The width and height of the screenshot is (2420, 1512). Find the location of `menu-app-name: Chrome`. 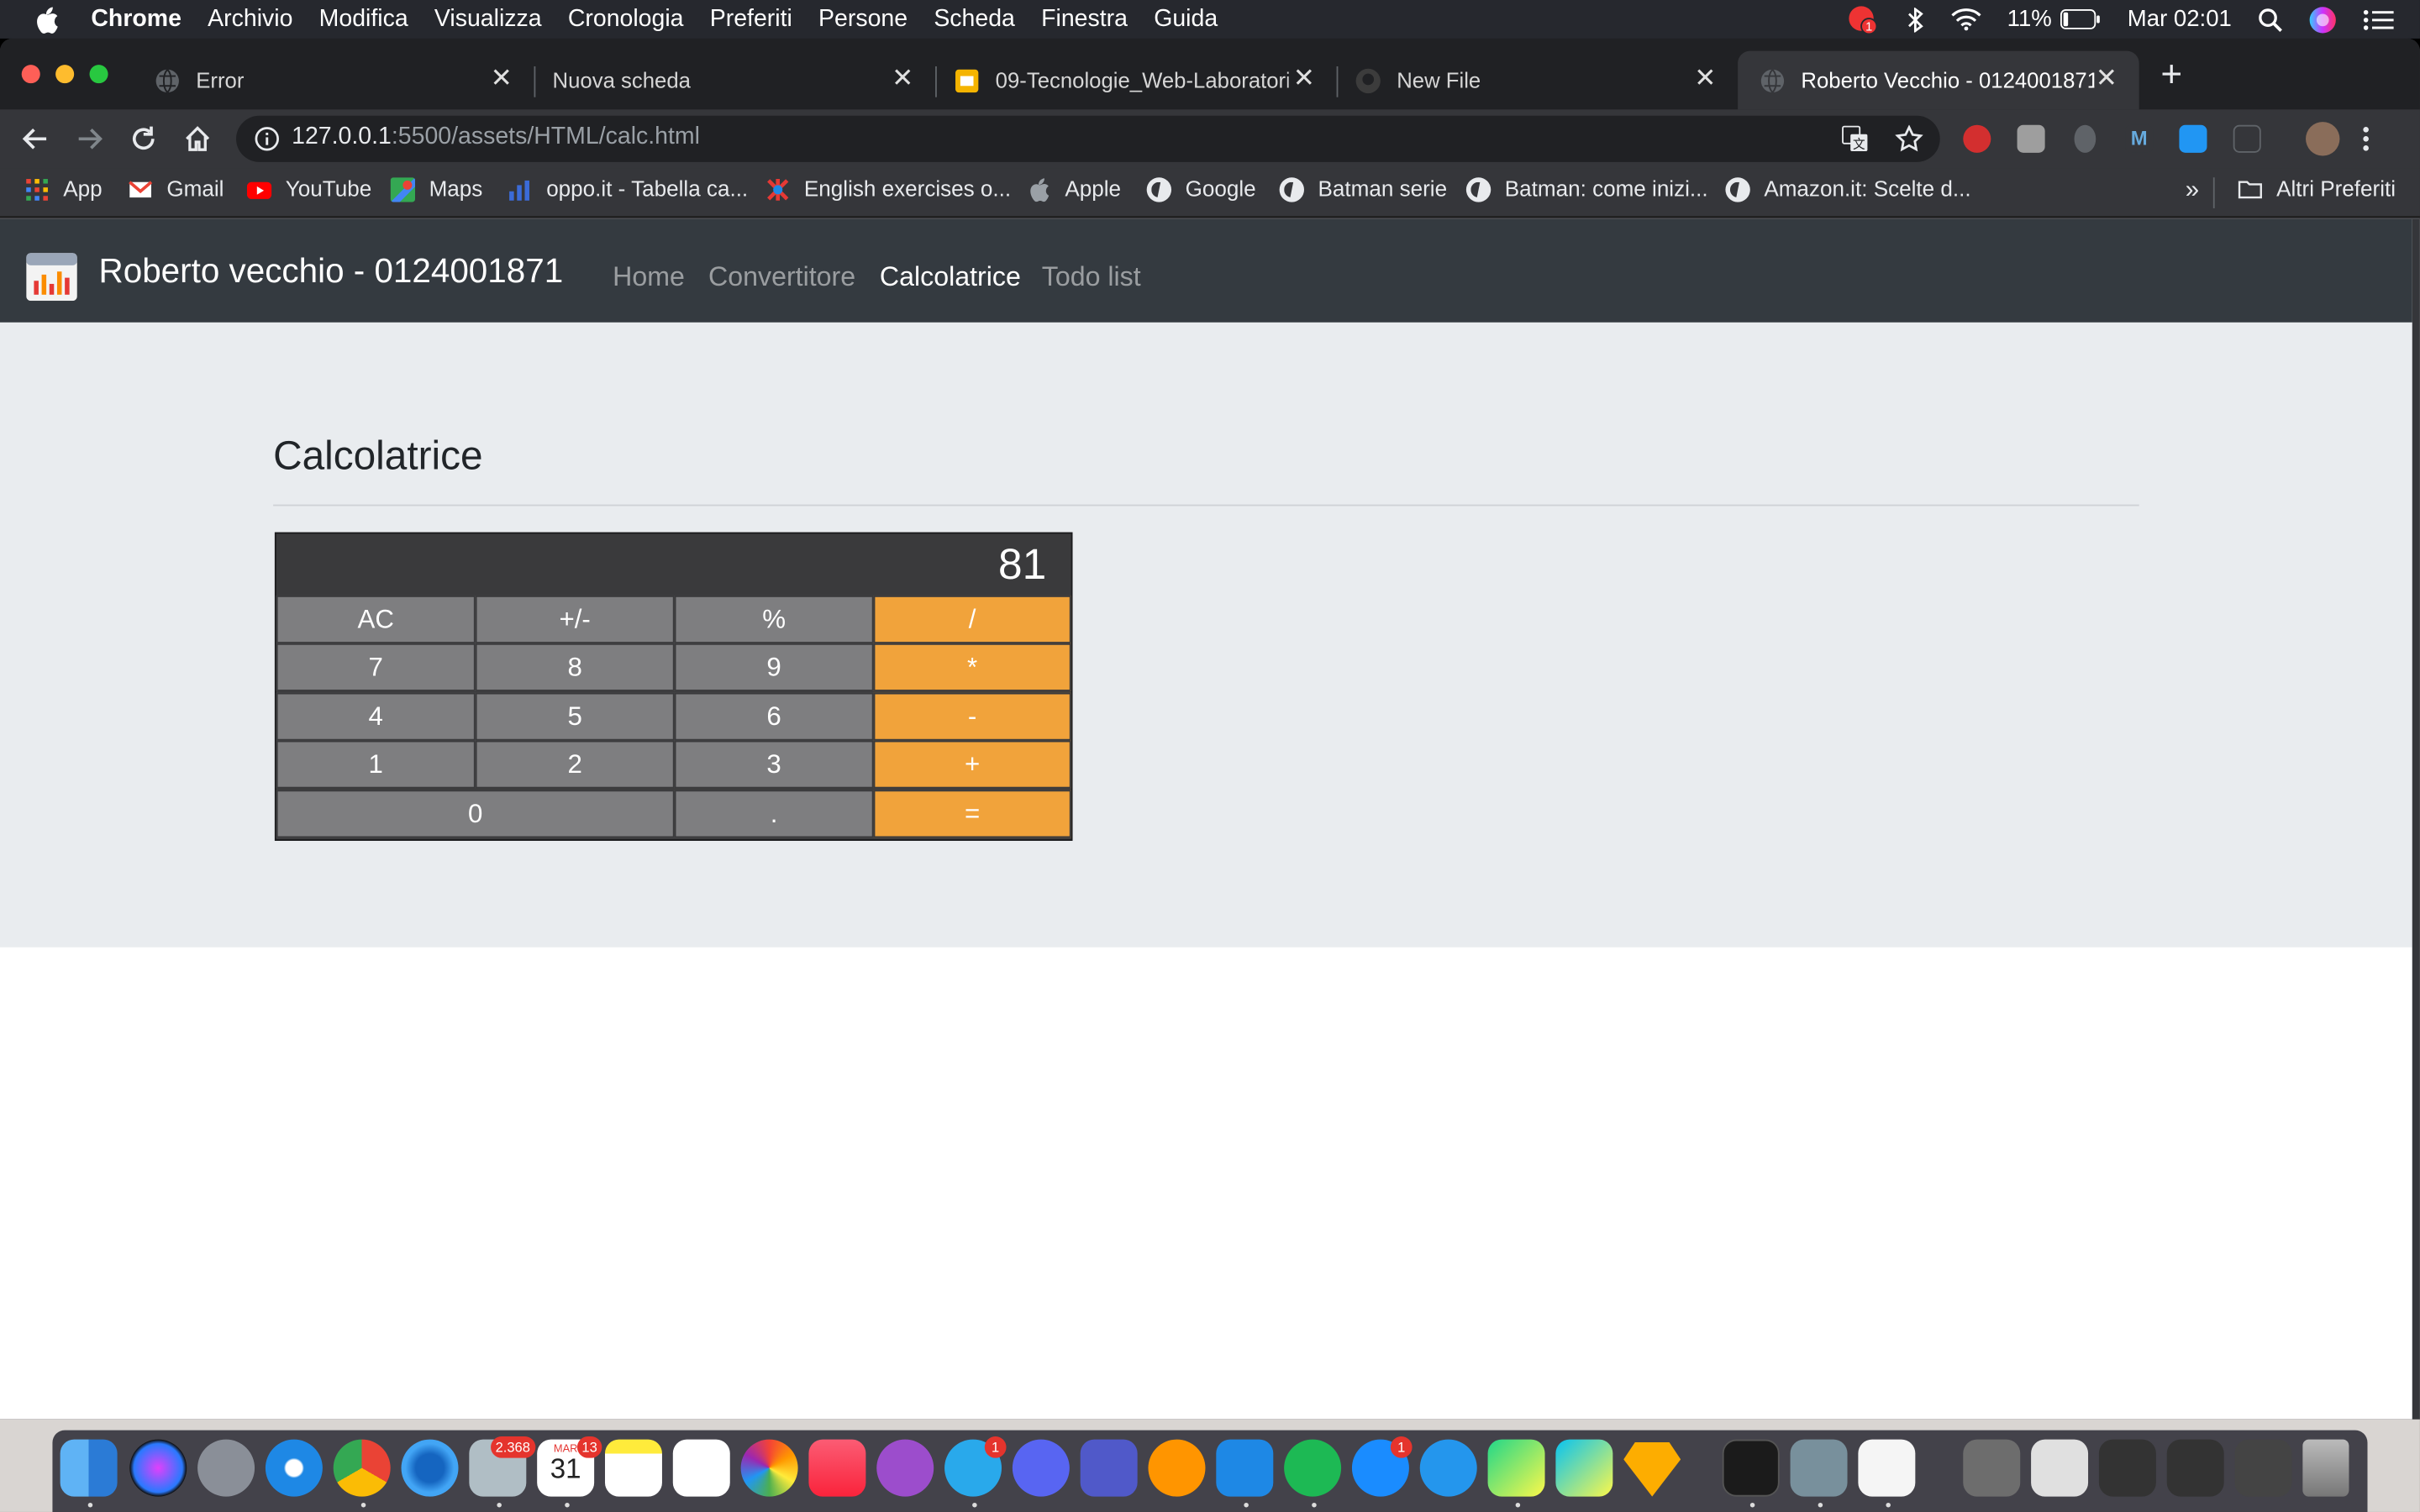

menu-app-name: Chrome is located at coordinates (136, 19).